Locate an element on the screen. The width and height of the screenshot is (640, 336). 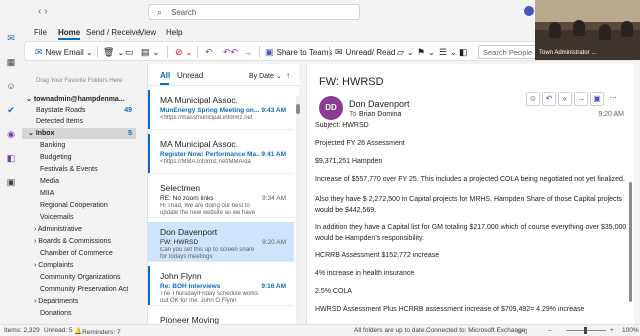
divider is located at coordinates (197, 52).